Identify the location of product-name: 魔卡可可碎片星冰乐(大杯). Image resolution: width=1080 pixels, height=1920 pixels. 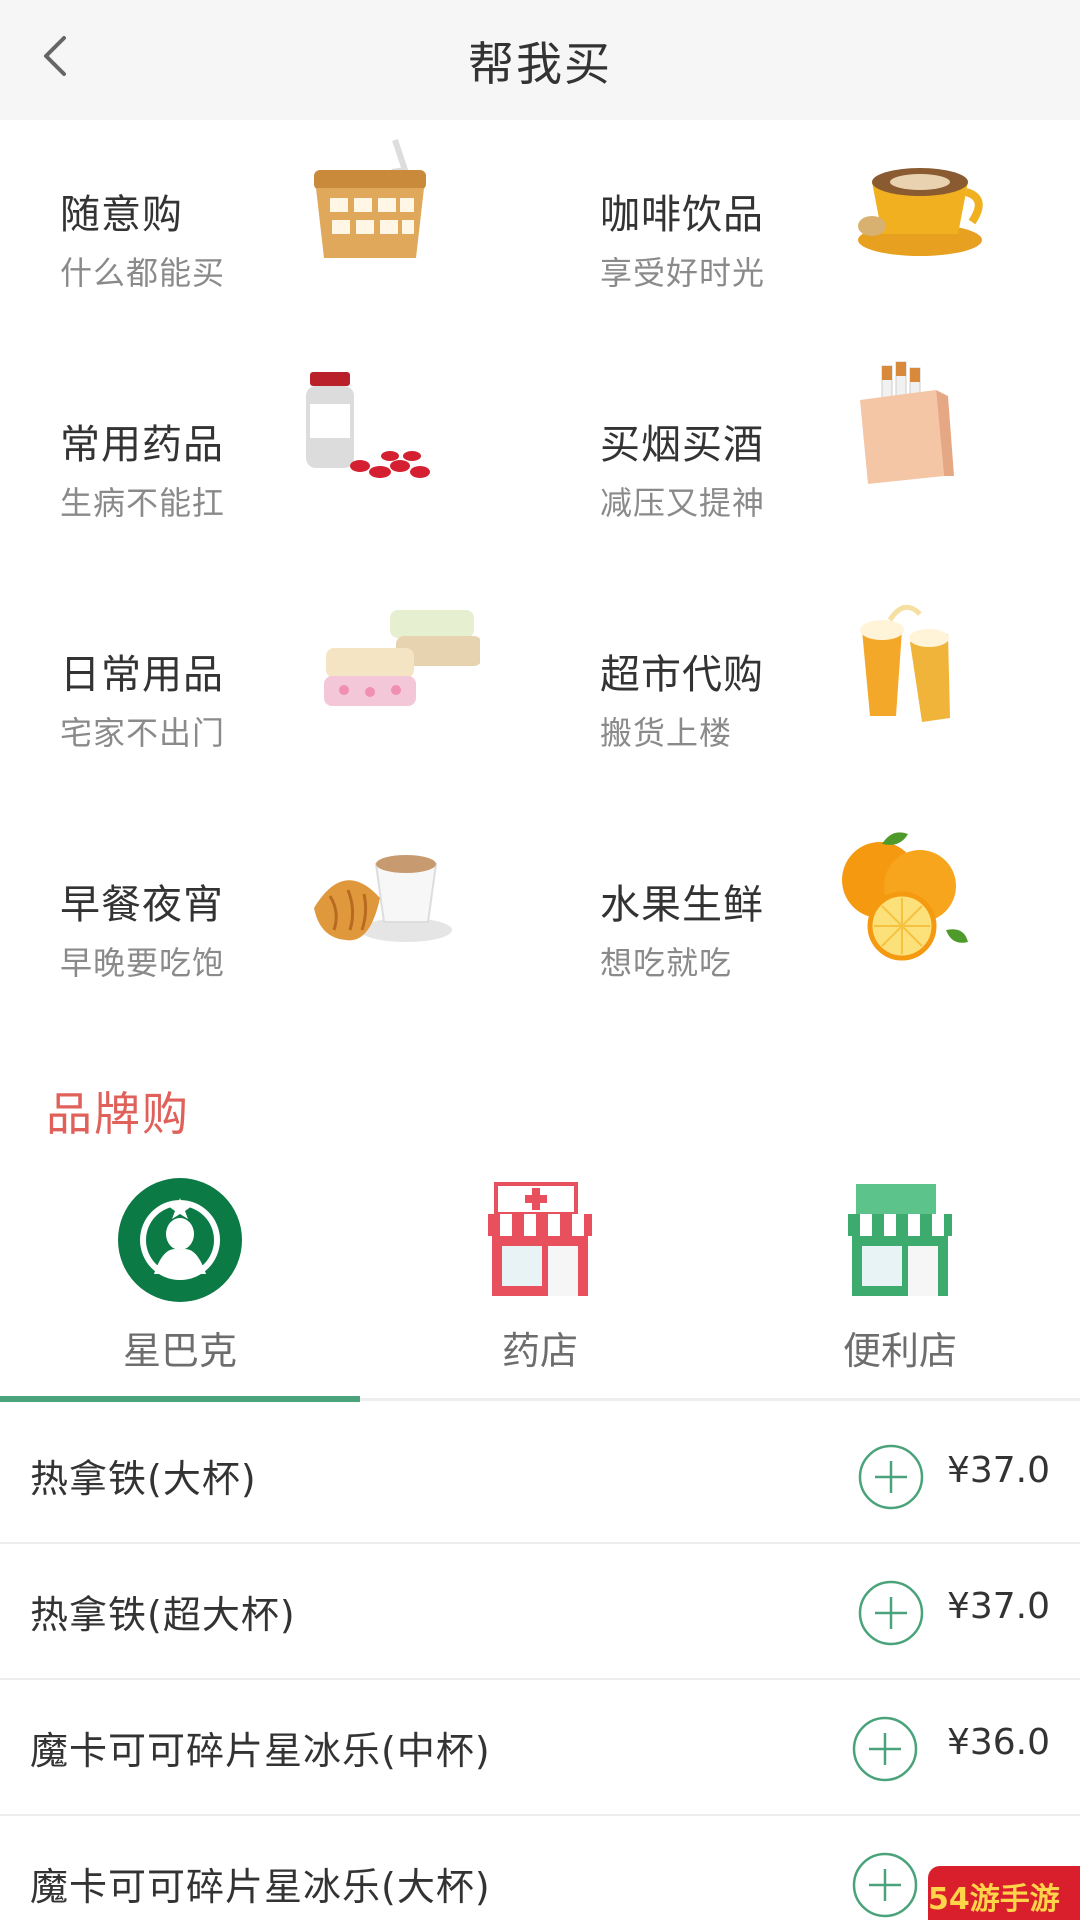
(260, 1887).